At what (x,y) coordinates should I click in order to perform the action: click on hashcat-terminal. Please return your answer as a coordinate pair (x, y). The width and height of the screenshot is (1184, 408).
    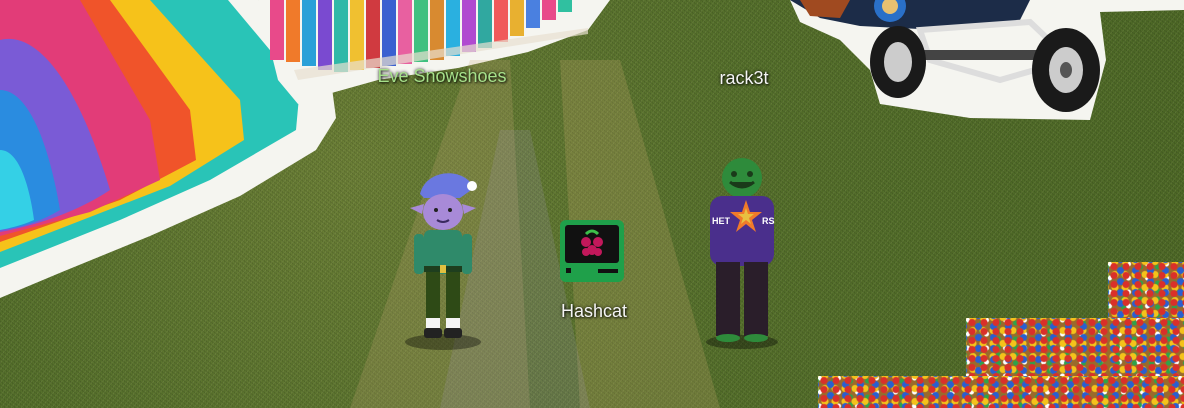
    Looking at the image, I should click on (592, 251).